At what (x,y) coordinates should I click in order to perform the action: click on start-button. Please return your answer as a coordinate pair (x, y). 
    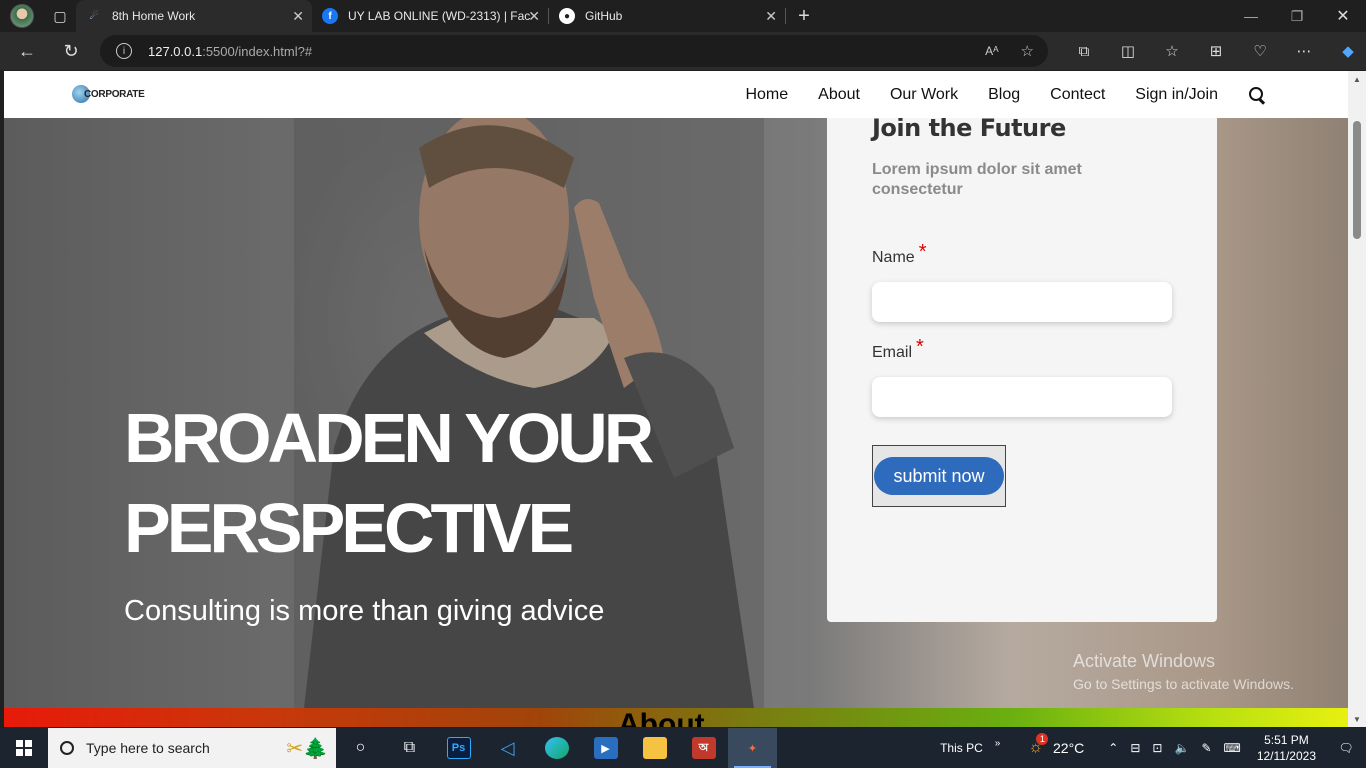
    Looking at the image, I should click on (24, 748).